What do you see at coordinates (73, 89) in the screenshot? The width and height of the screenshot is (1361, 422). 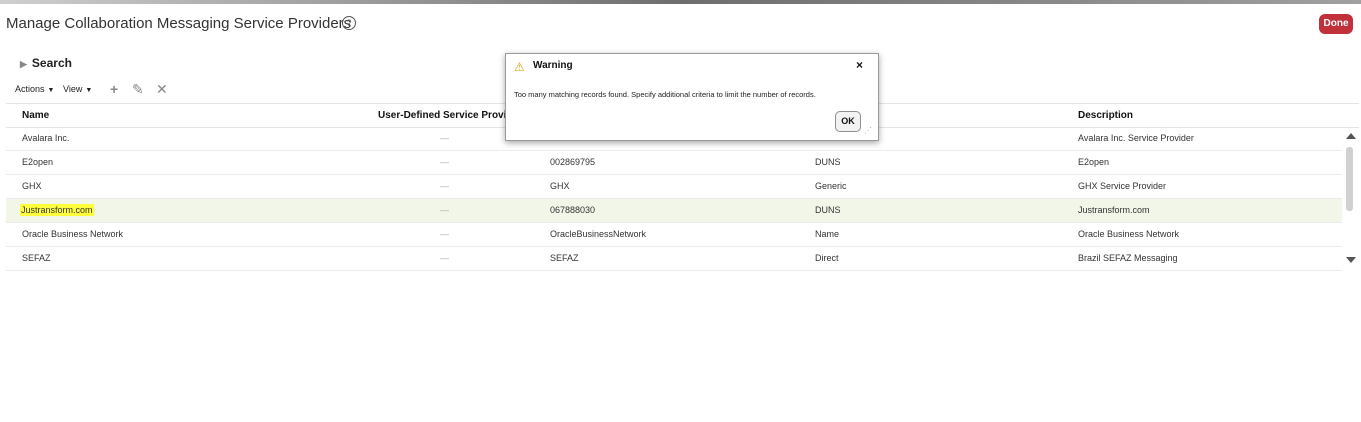 I see `view-label: View` at bounding box center [73, 89].